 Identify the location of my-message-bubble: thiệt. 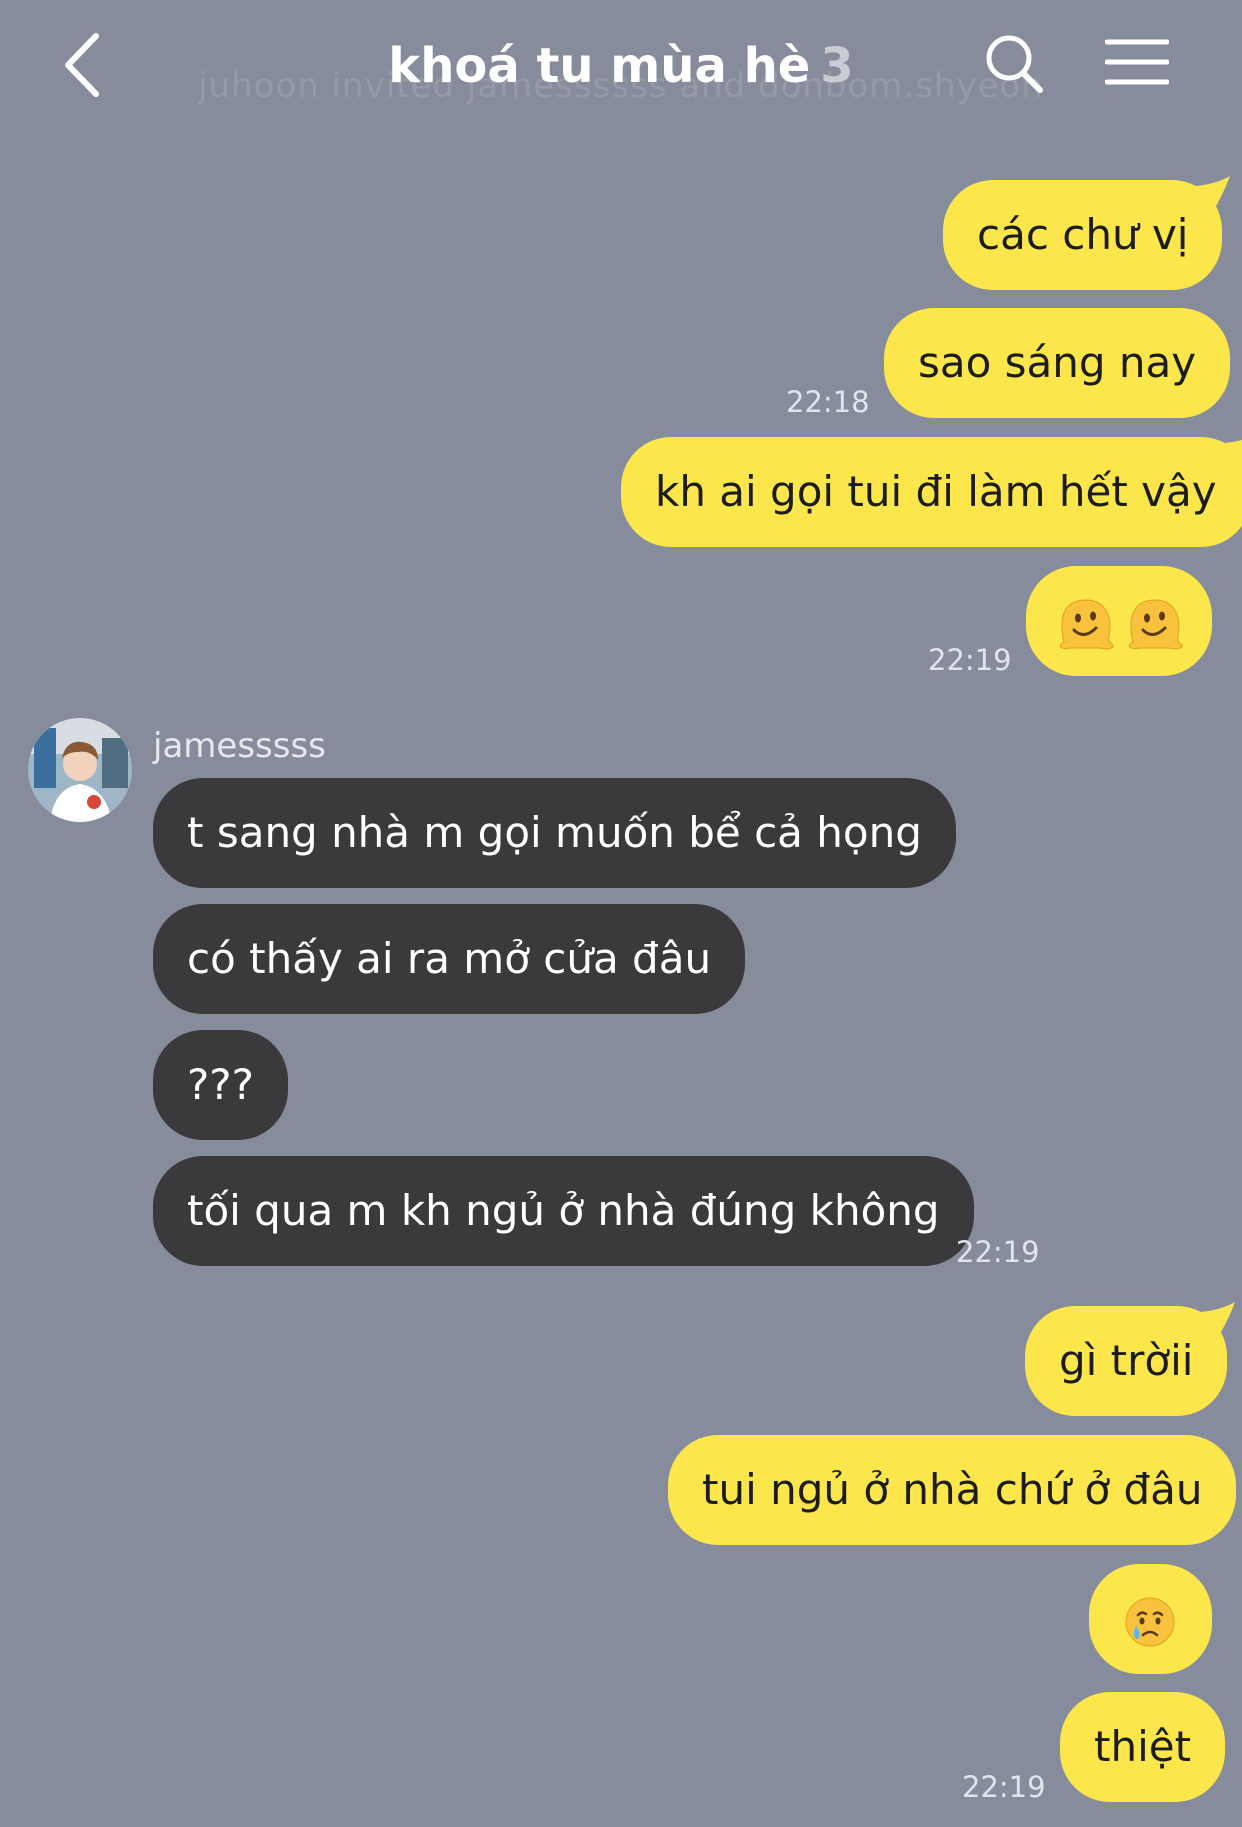
(1143, 1747).